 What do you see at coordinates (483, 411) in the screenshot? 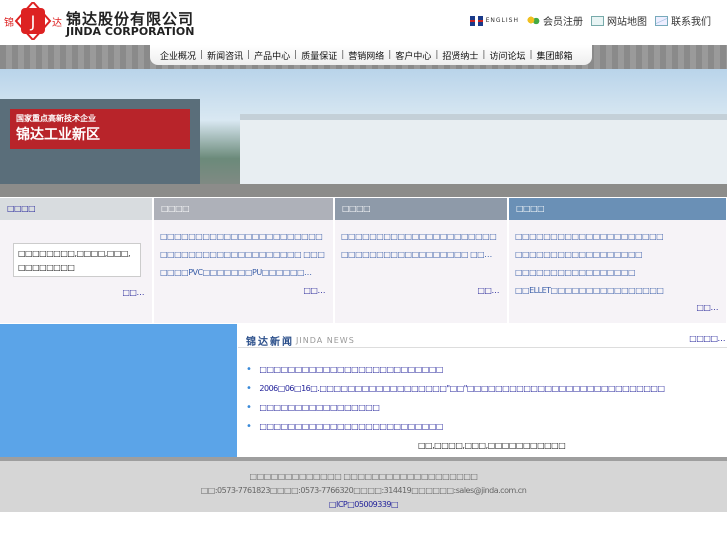
I see `news-item: □□□□□□□□□□□□□□□□□` at bounding box center [483, 411].